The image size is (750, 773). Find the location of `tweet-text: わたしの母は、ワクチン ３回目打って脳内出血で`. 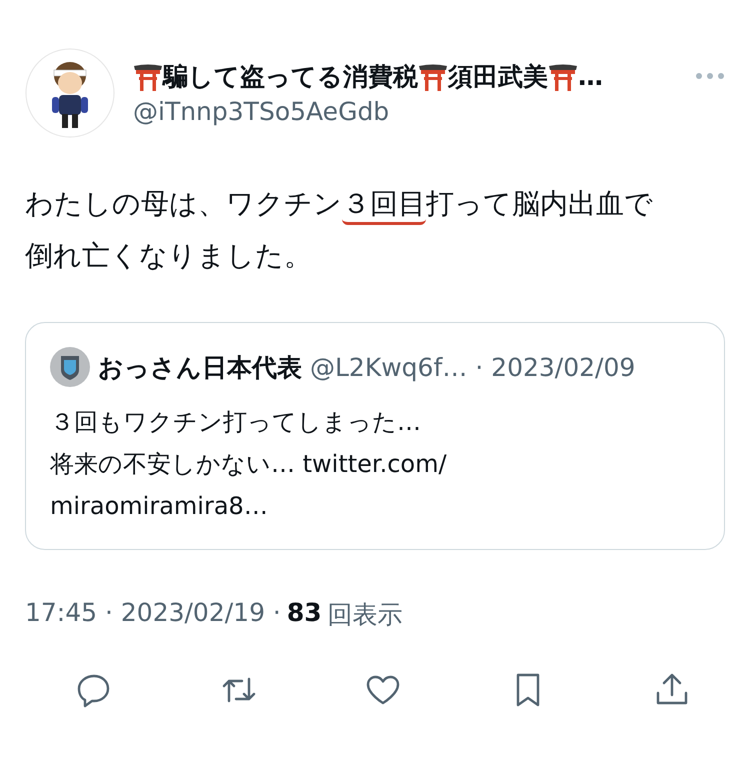

tweet-text: わたしの母は、ワクチン ３回目打って脳内出血で is located at coordinates (375, 204).